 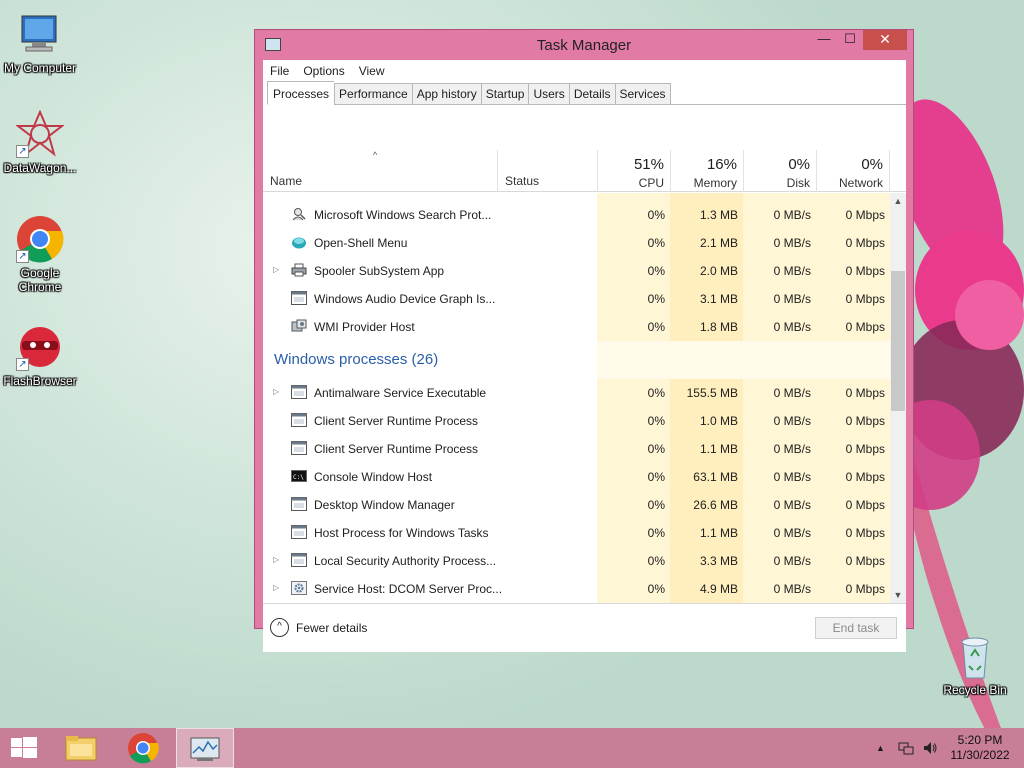 I want to click on scroll-up-icon: ▲, so click(x=898, y=201).